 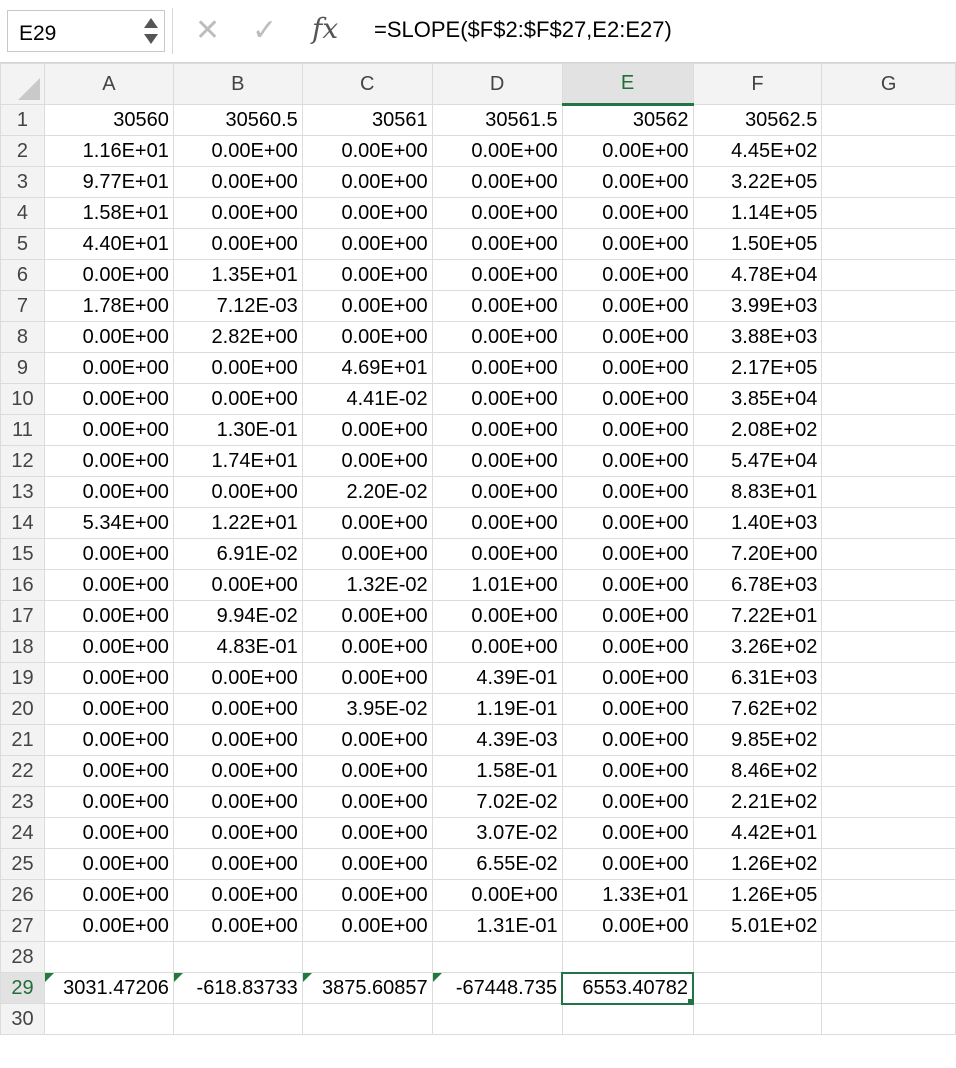 What do you see at coordinates (888, 647) in the screenshot?
I see `cell-g18` at bounding box center [888, 647].